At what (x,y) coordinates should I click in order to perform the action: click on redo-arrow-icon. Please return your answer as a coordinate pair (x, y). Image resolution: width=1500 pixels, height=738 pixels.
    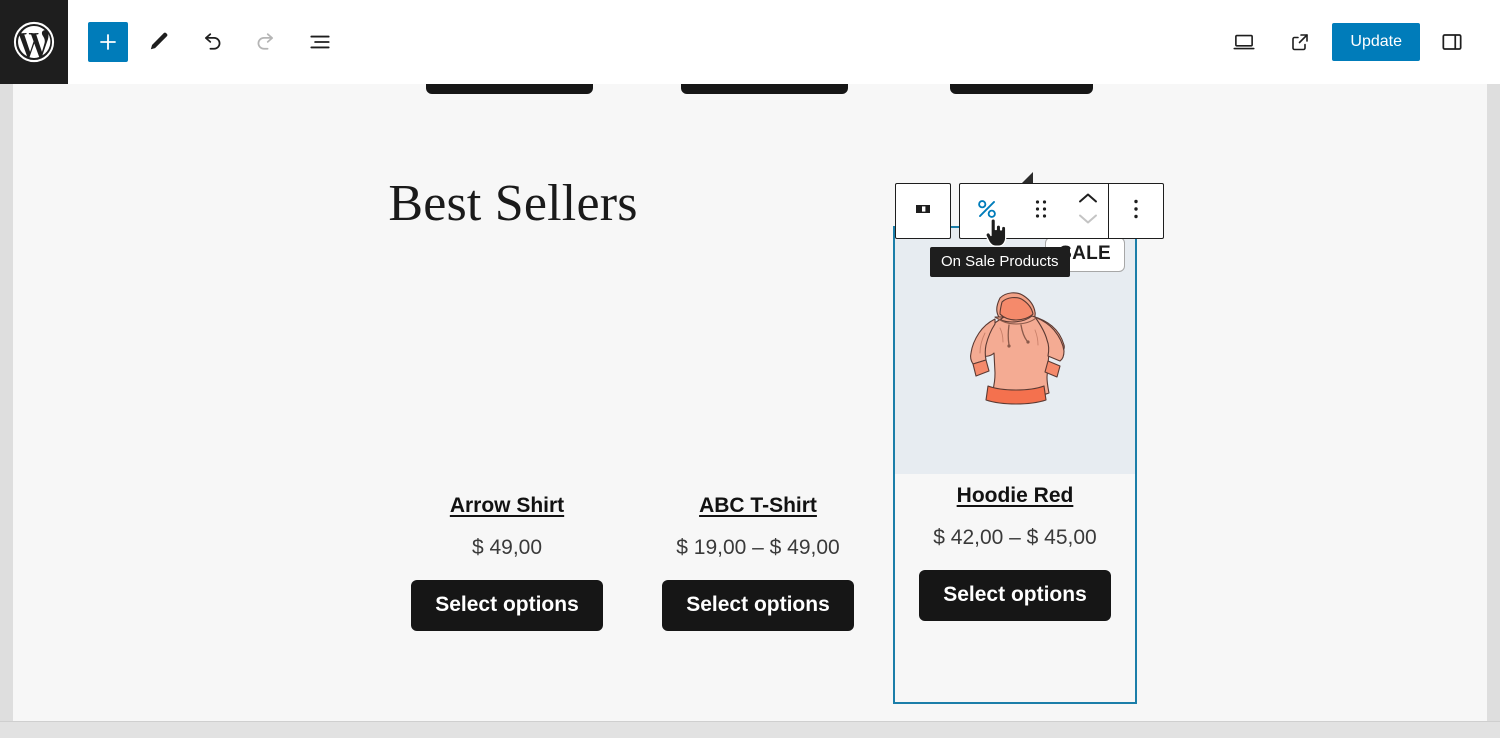
    Looking at the image, I should click on (265, 41).